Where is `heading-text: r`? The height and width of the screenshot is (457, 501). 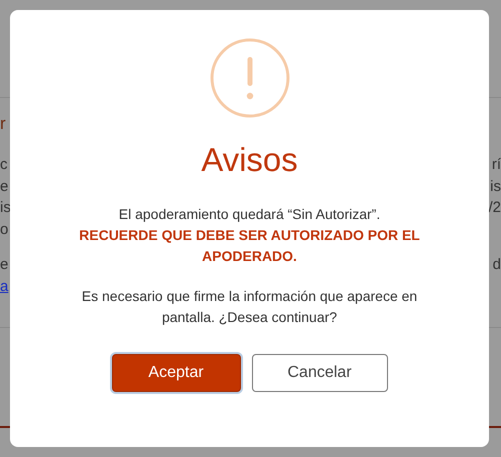 heading-text: r is located at coordinates (3, 124).